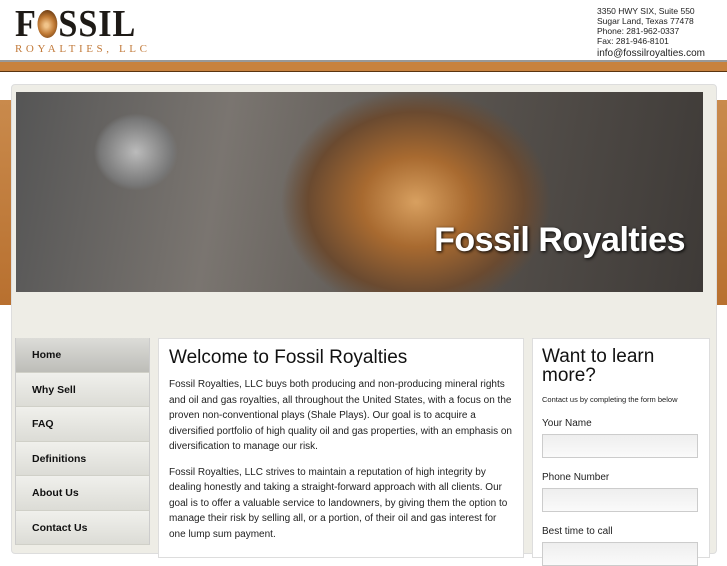 Image resolution: width=727 pixels, height=566 pixels. What do you see at coordinates (47, 24) in the screenshot?
I see `ammonite-icon` at bounding box center [47, 24].